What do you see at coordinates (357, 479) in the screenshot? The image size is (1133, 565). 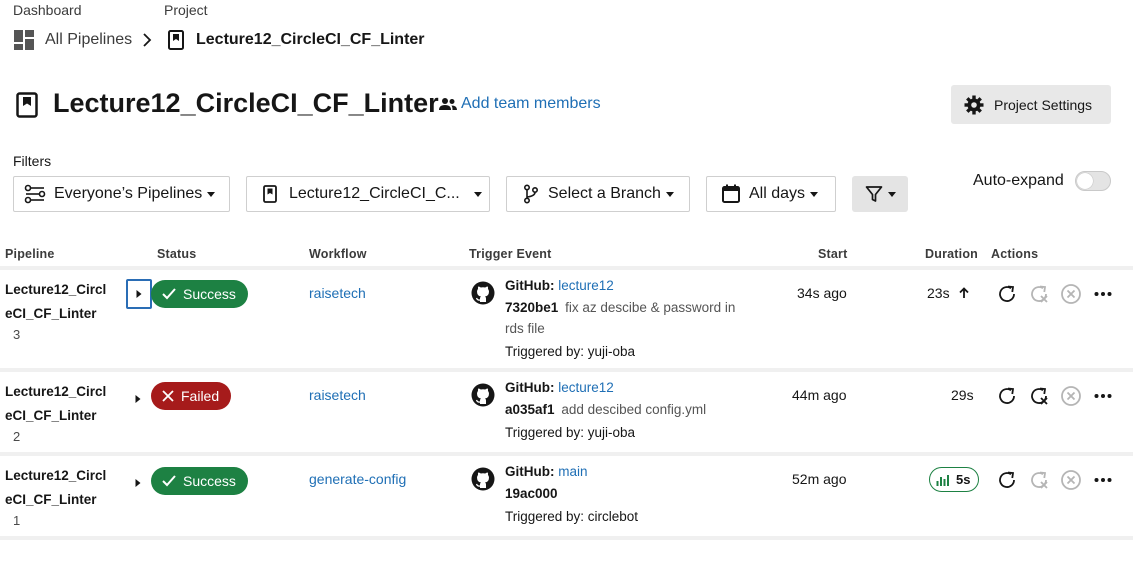 I see `workflow-link: generate-config` at bounding box center [357, 479].